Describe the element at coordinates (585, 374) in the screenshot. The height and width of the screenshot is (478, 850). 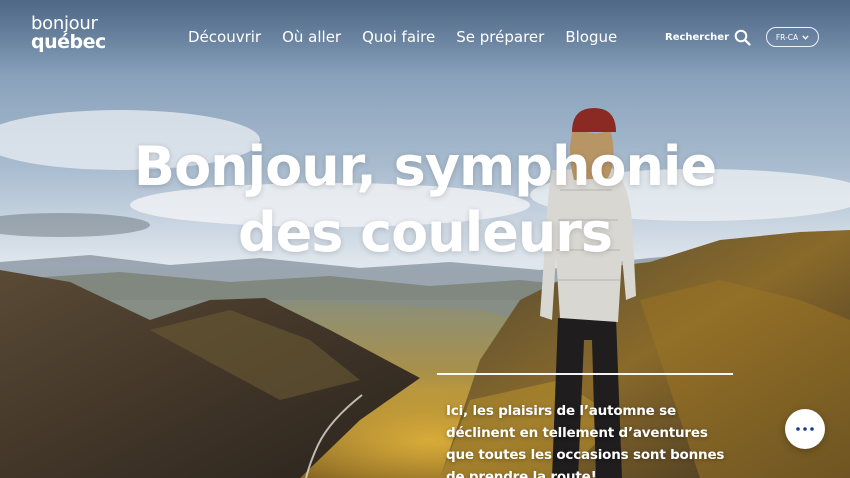
I see `intro-divider` at that location.